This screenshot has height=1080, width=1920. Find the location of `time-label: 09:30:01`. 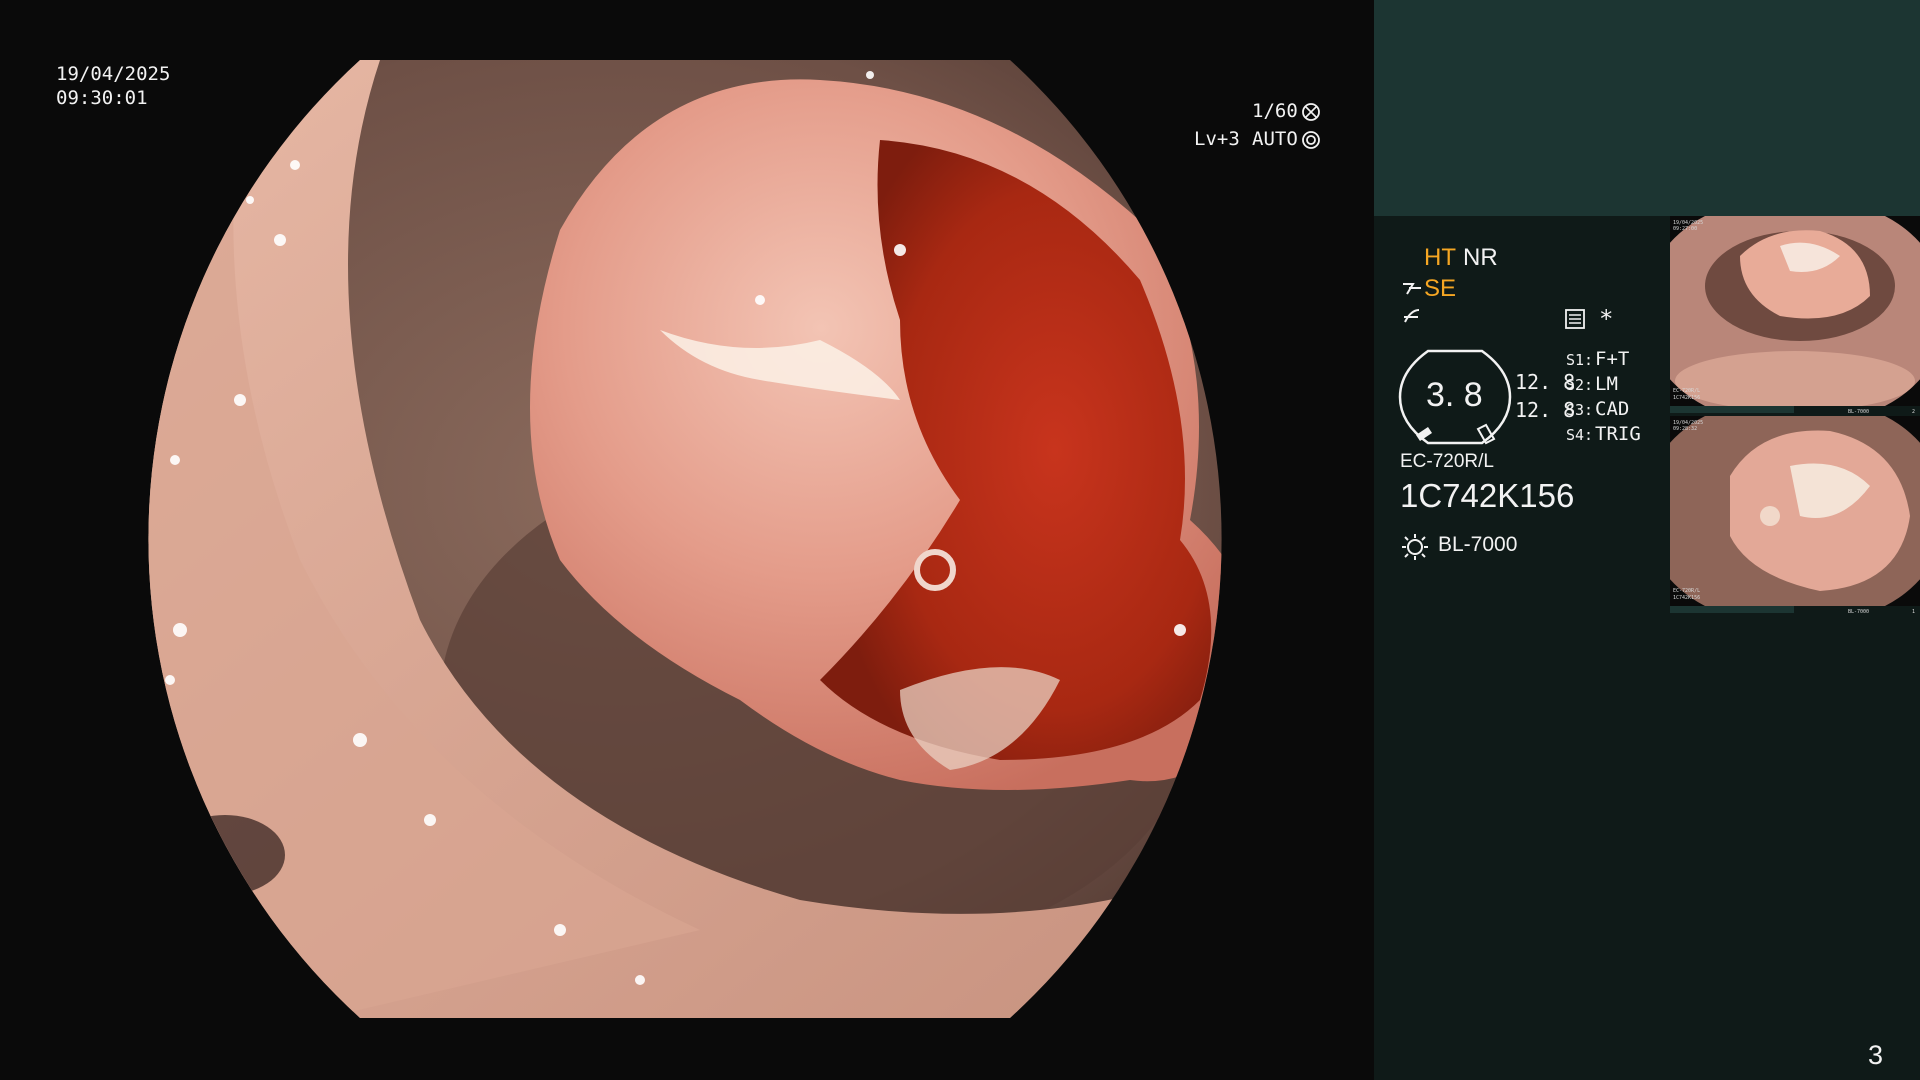

time-label: 09:30:01 is located at coordinates (102, 98).